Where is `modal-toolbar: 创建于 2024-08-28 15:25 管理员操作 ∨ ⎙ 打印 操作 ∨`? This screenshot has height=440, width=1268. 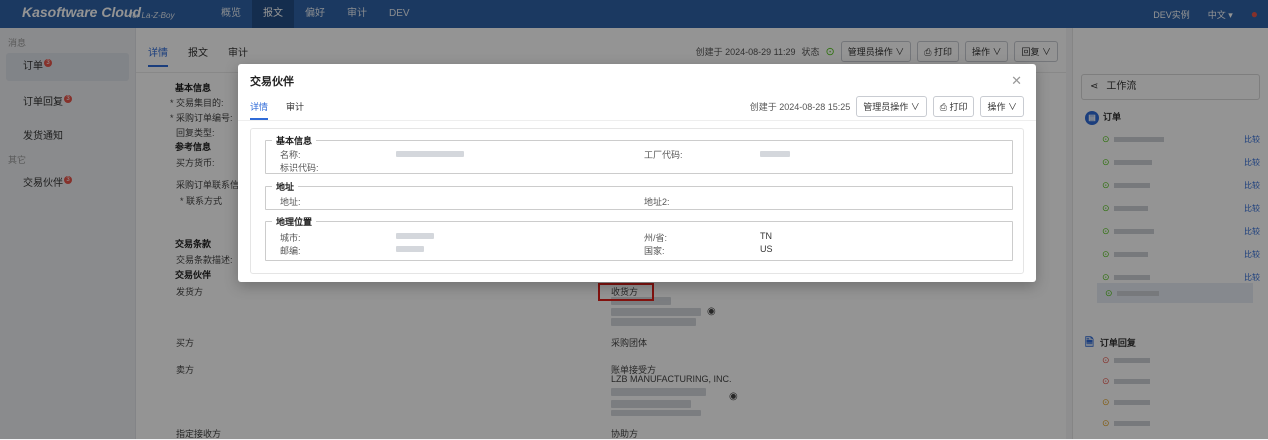
modal-toolbar: 创建于 2024-08-28 15:25 管理员操作 ∨ ⎙ 打印 操作 ∨ is located at coordinates (887, 106).